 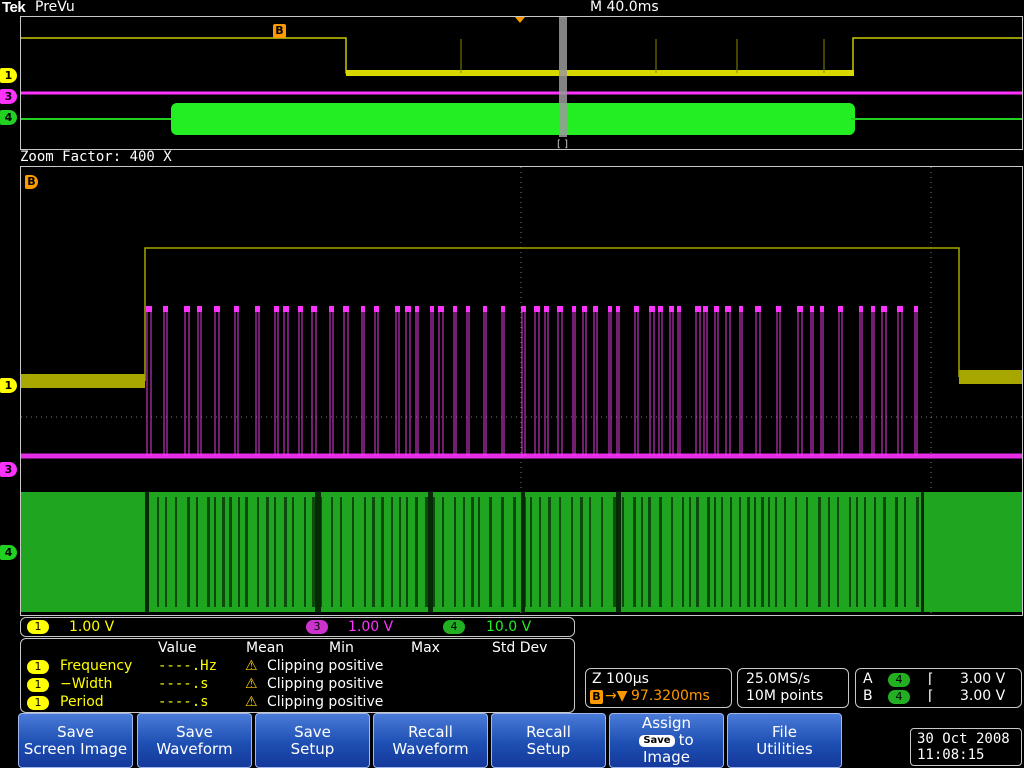 I want to click on ch3-scale-value: 1.00 V, so click(x=370, y=627).